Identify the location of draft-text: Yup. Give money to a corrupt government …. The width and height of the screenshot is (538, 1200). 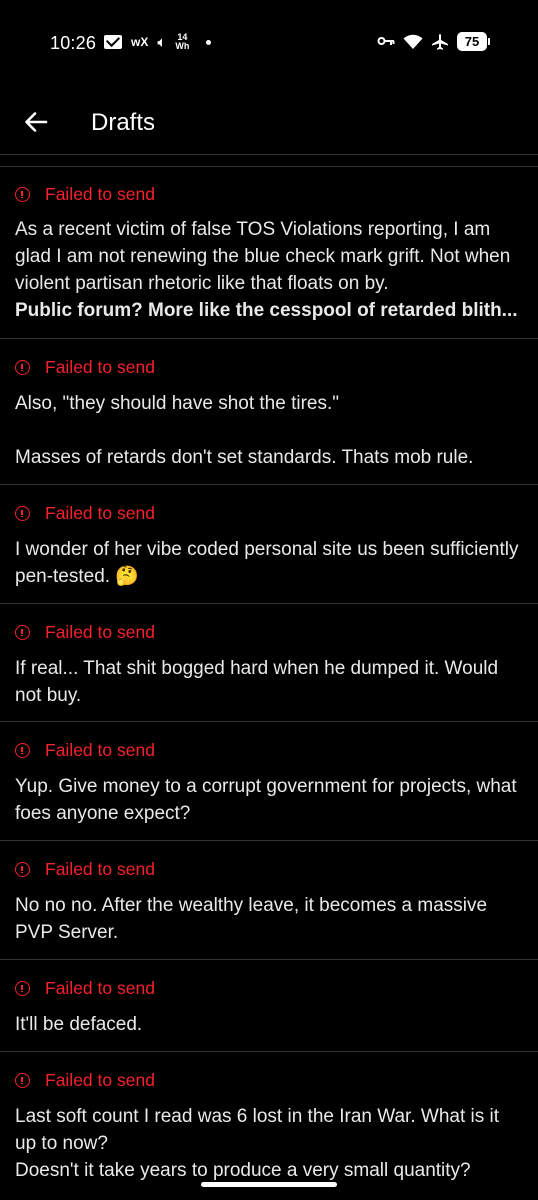
(266, 800).